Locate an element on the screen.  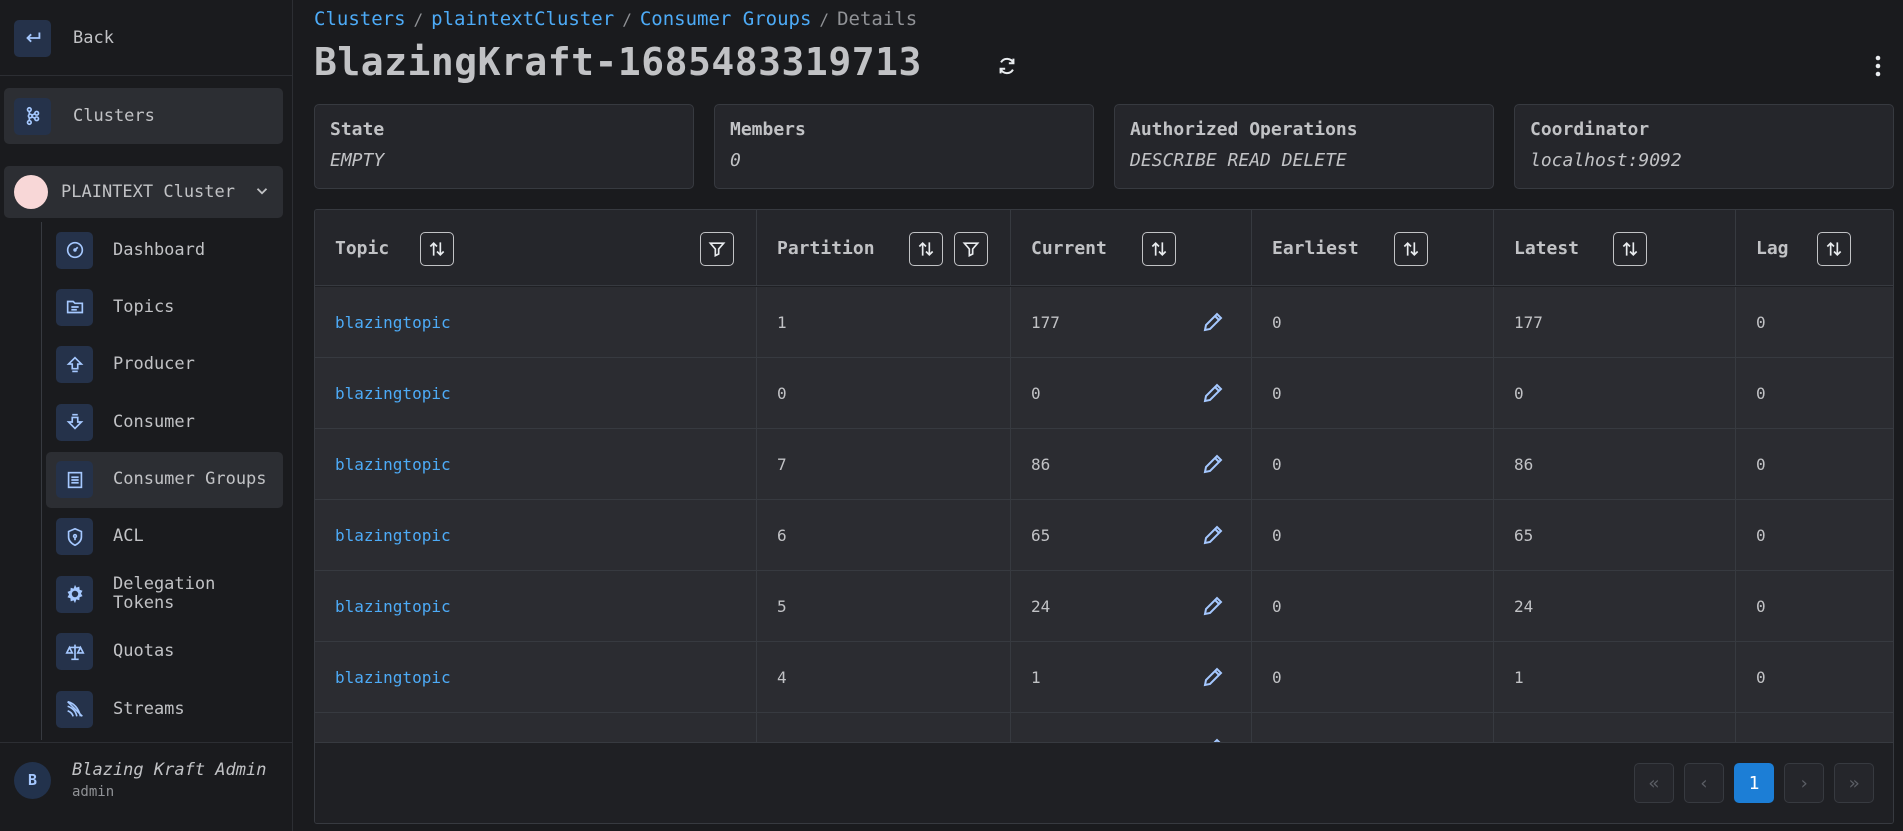
table-row: blazingtopic 1 177 0 177 0 is located at coordinates (1104, 322).